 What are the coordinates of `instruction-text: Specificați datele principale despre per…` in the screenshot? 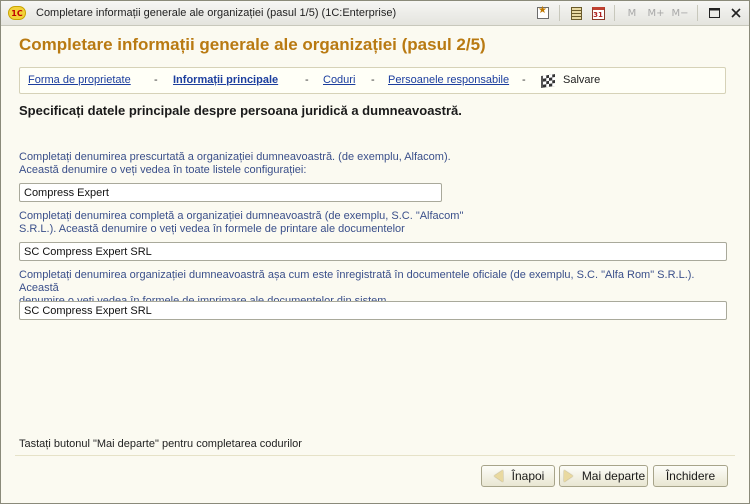 It's located at (240, 110).